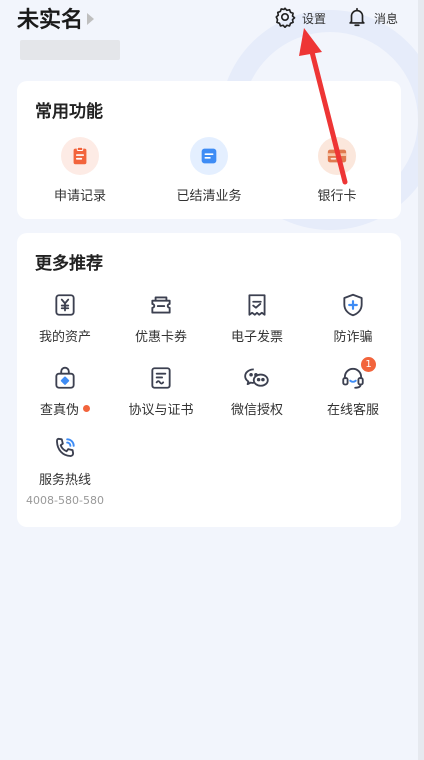  What do you see at coordinates (65, 305) in the screenshot?
I see `yuan-wallet-icon` at bounding box center [65, 305].